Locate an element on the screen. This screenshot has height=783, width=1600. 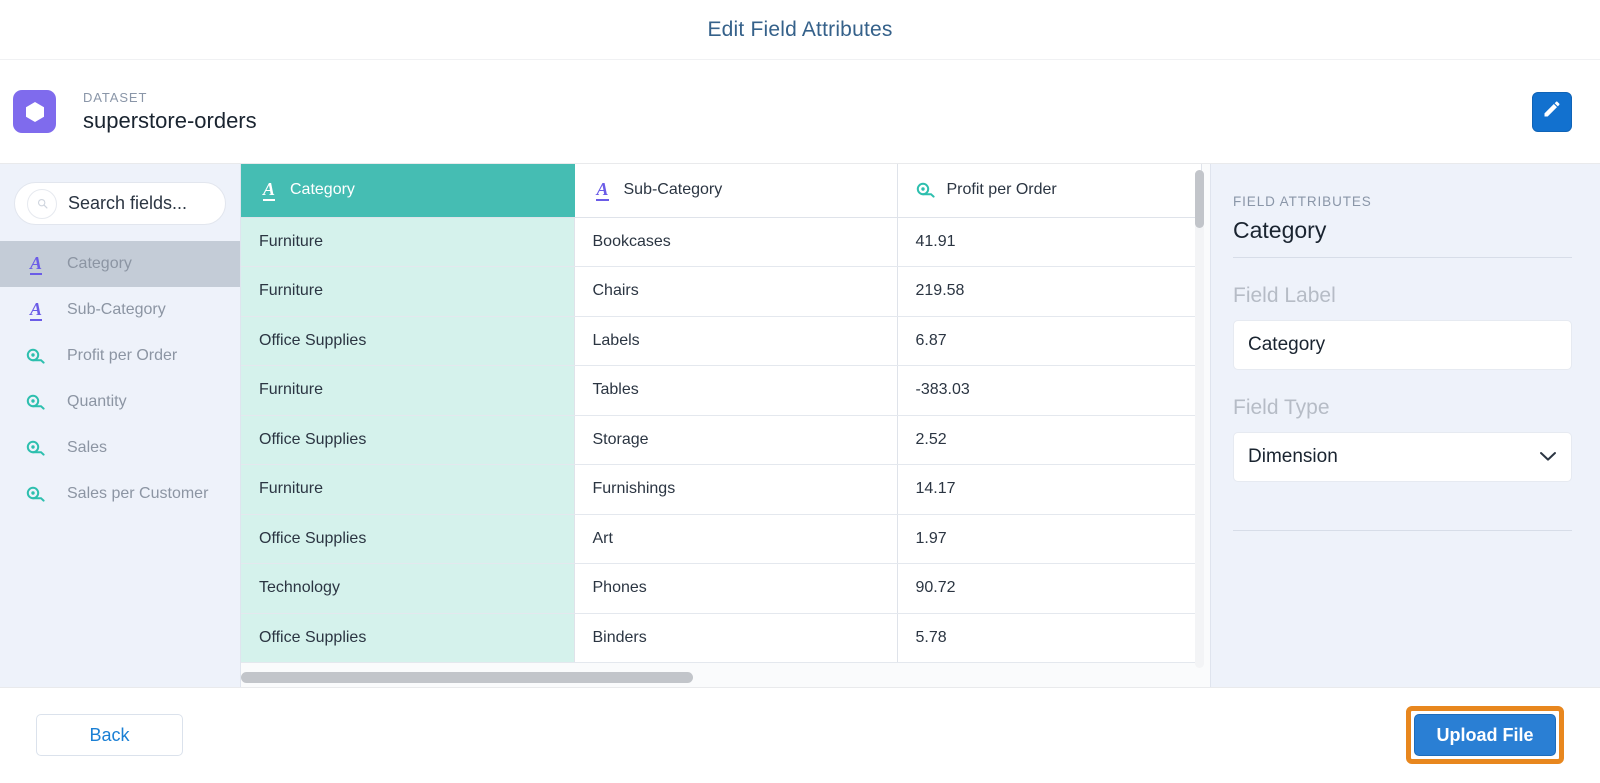
table-row: Technology Phones 90.72 is located at coordinates (721, 588).